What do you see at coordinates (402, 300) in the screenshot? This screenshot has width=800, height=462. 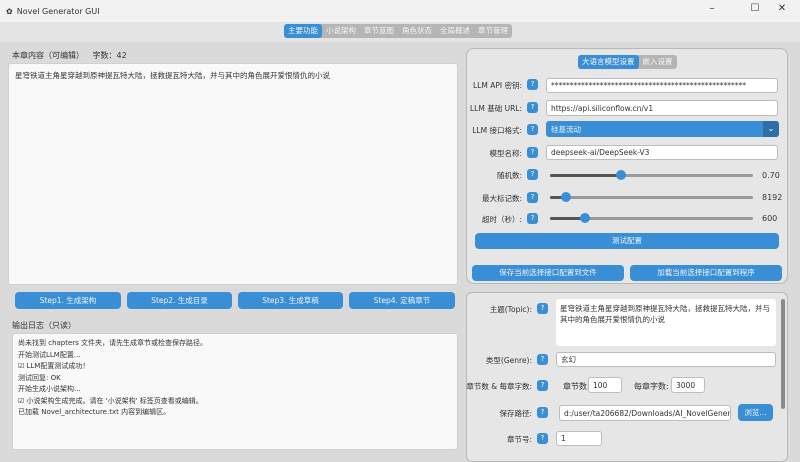 I see `step4-button: Step4. 定稿章节` at bounding box center [402, 300].